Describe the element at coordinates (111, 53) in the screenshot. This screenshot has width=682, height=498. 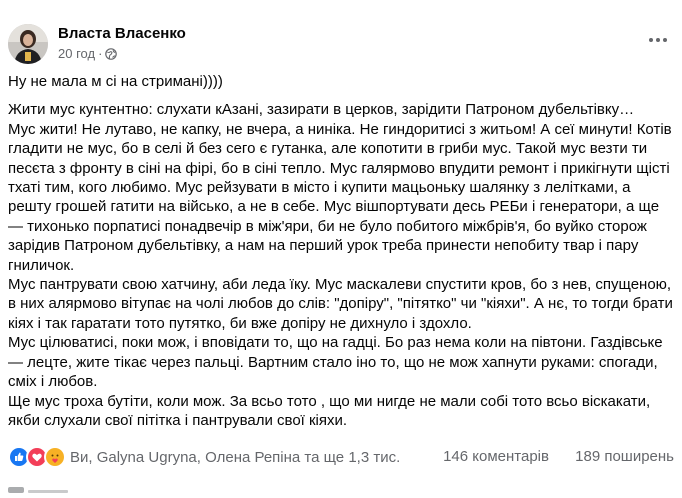
I see `globe-icon` at that location.